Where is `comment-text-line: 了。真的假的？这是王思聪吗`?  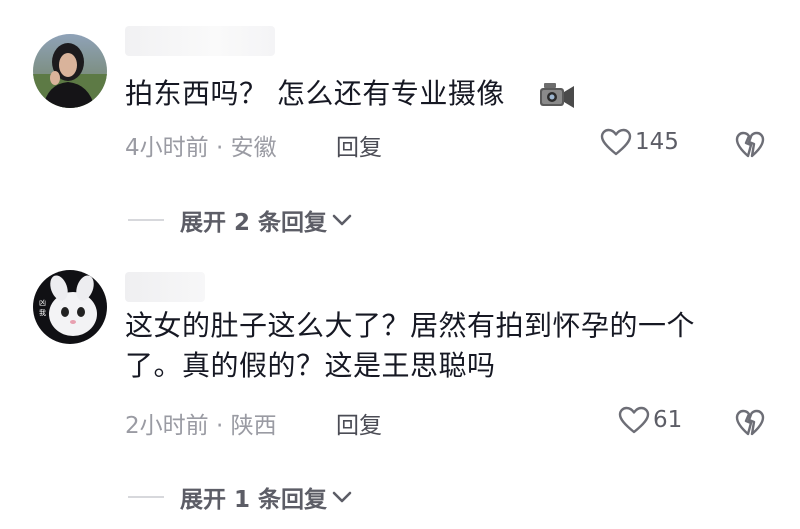 comment-text-line: 了。真的假的？这是王思聪吗 is located at coordinates (310, 365).